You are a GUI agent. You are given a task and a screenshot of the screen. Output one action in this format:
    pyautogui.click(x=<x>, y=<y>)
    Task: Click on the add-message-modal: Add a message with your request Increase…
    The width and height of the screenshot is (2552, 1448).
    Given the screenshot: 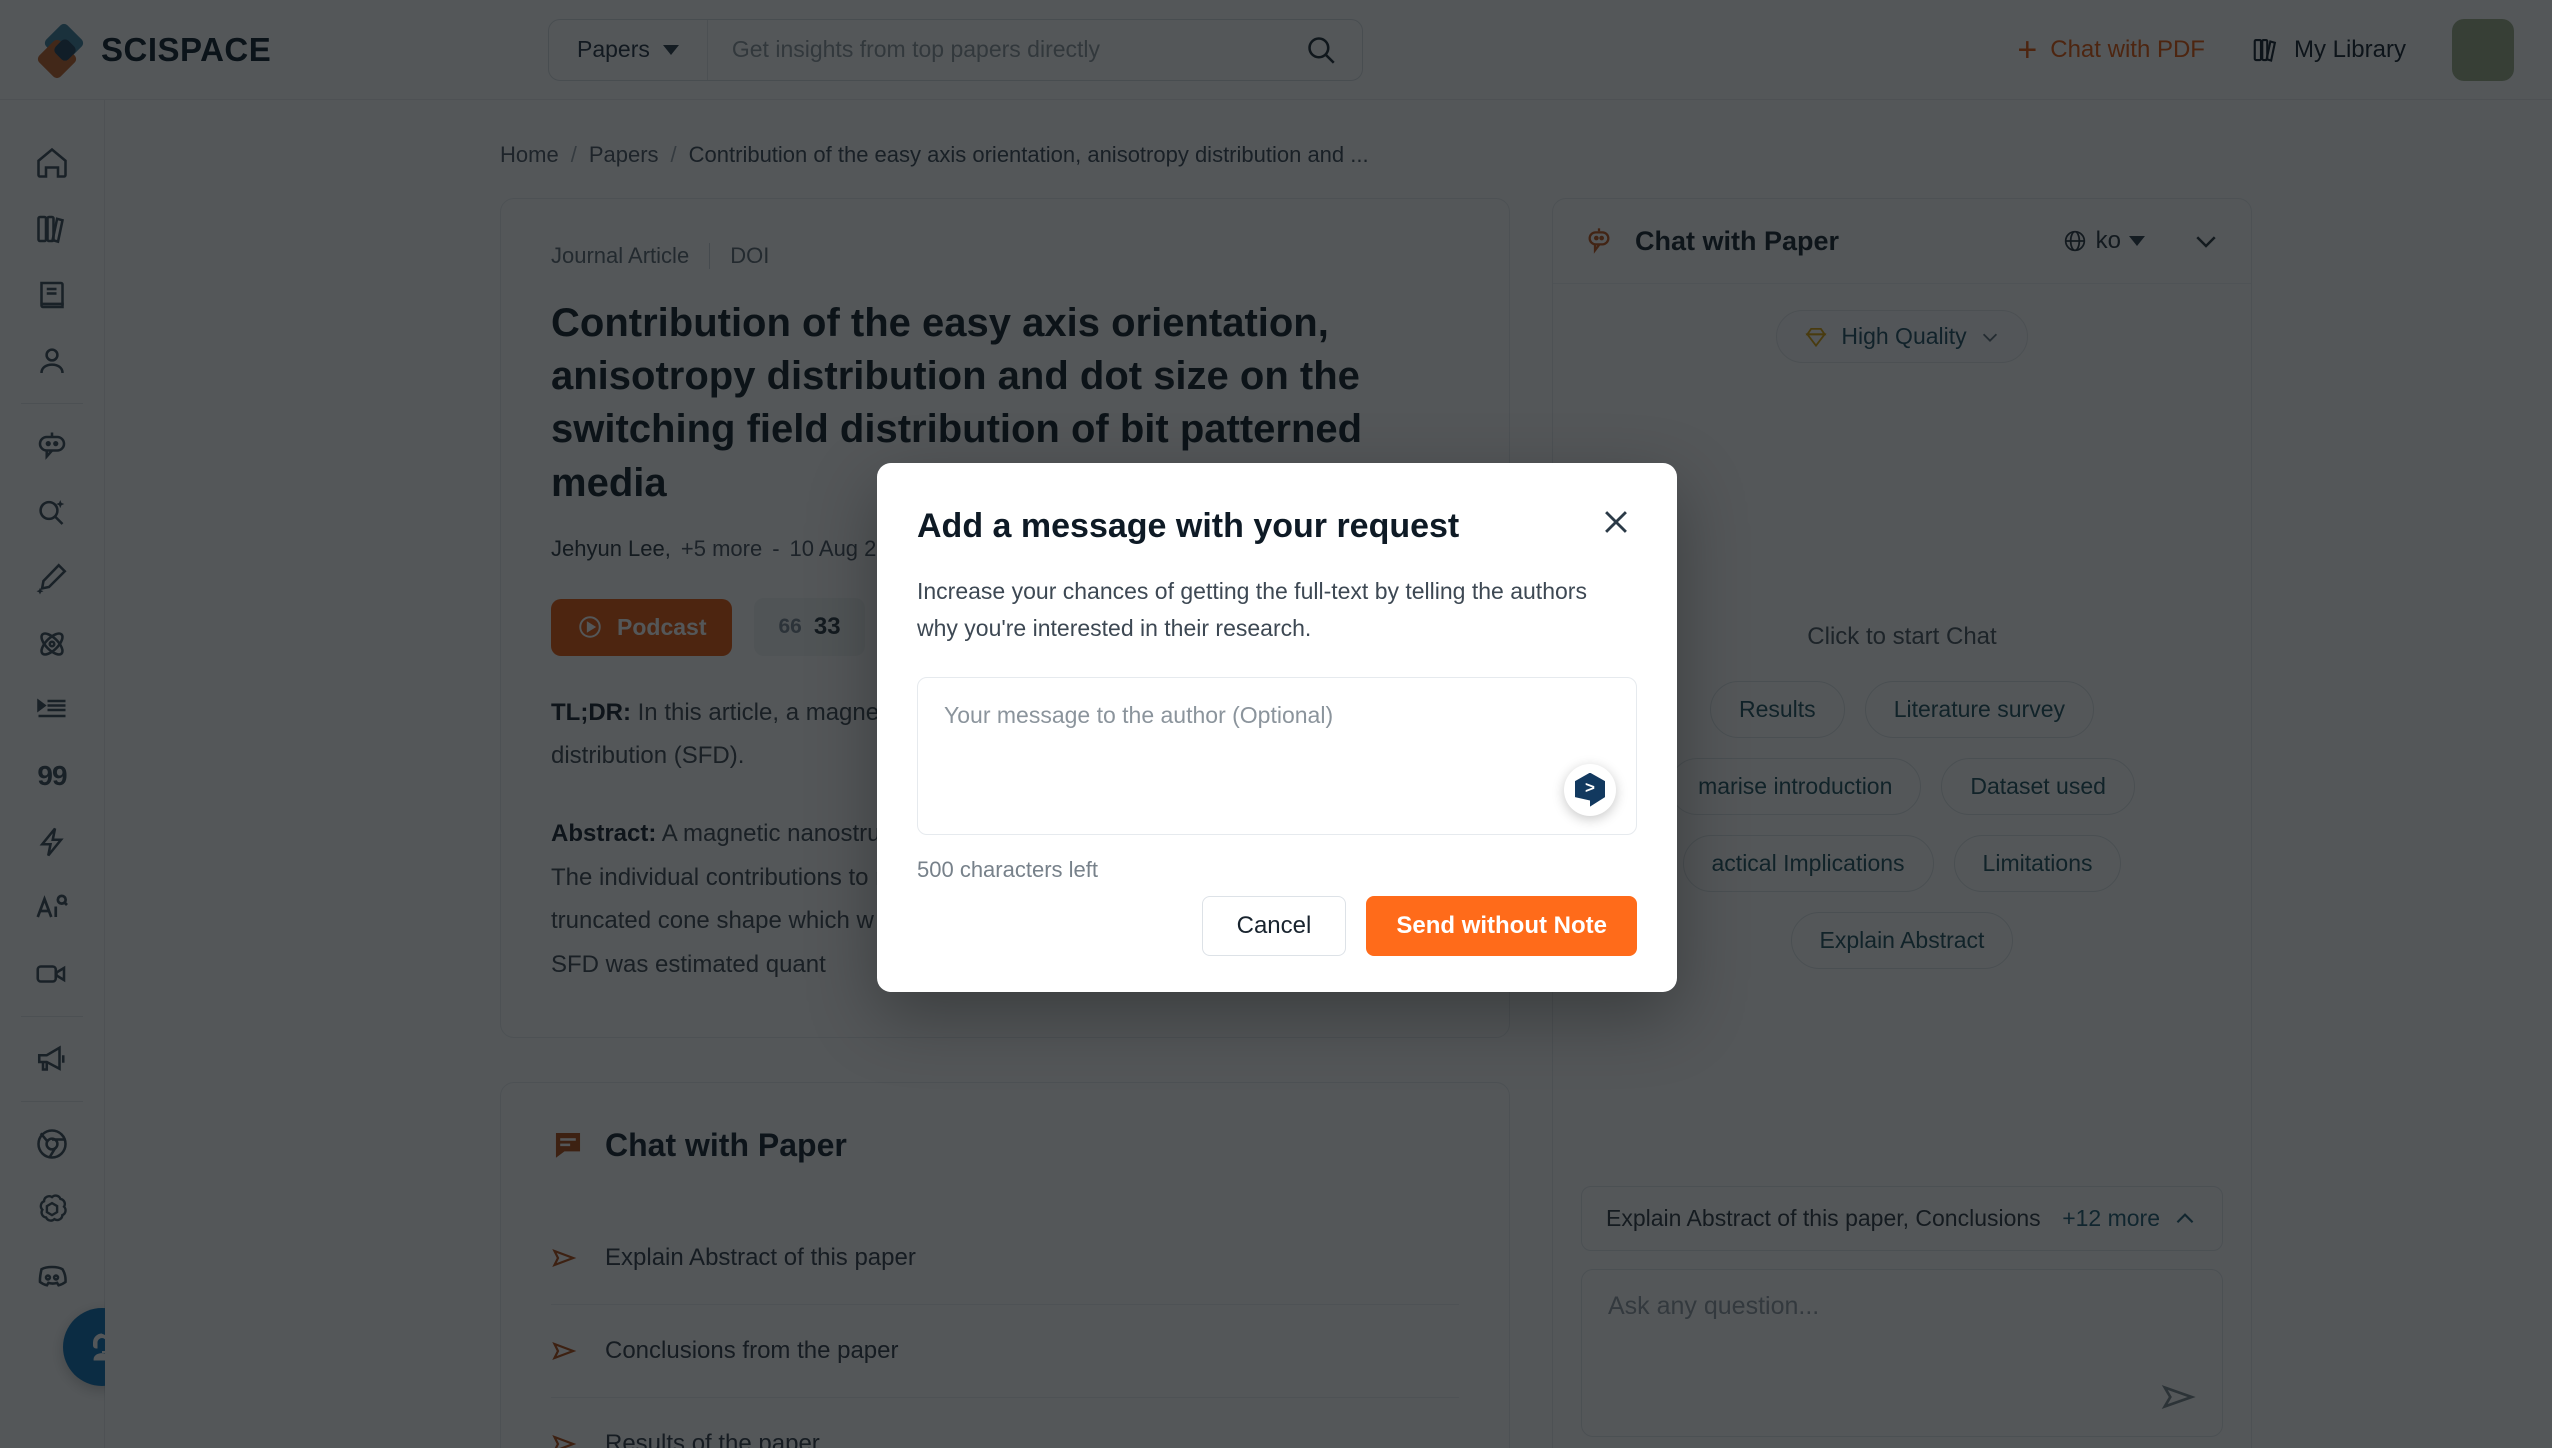 What is the action you would take?
    pyautogui.click(x=1277, y=727)
    